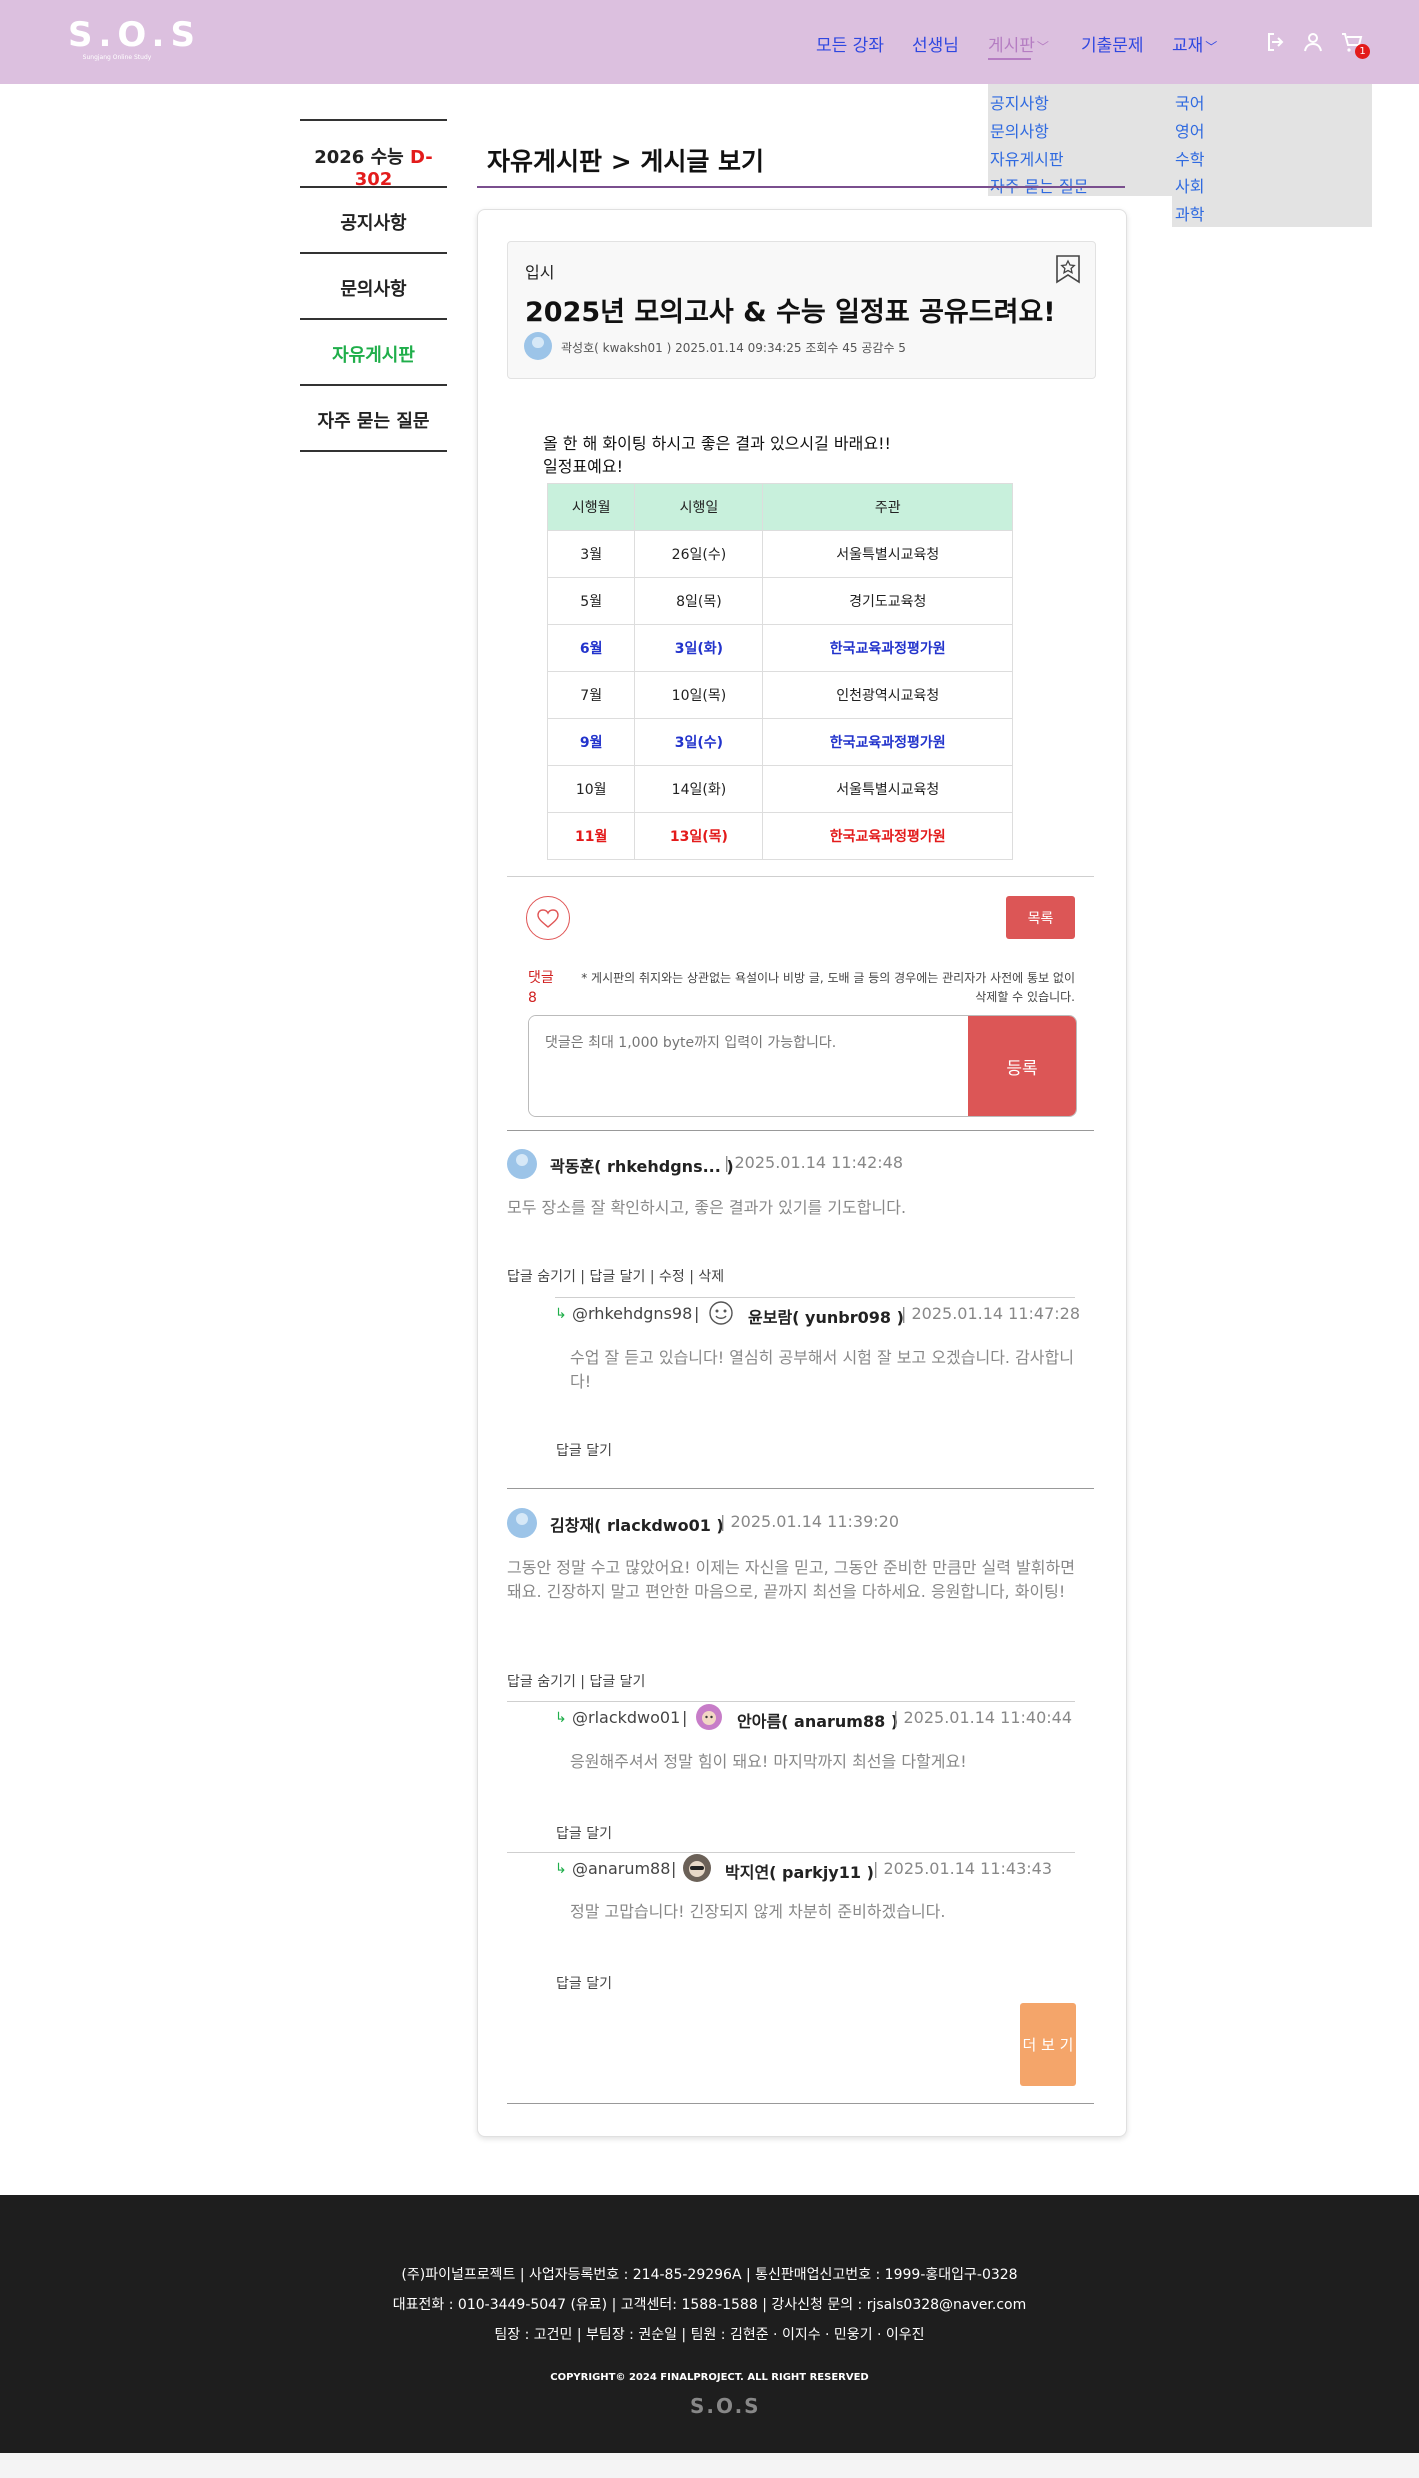  I want to click on table-cell: 10월, so click(591, 789).